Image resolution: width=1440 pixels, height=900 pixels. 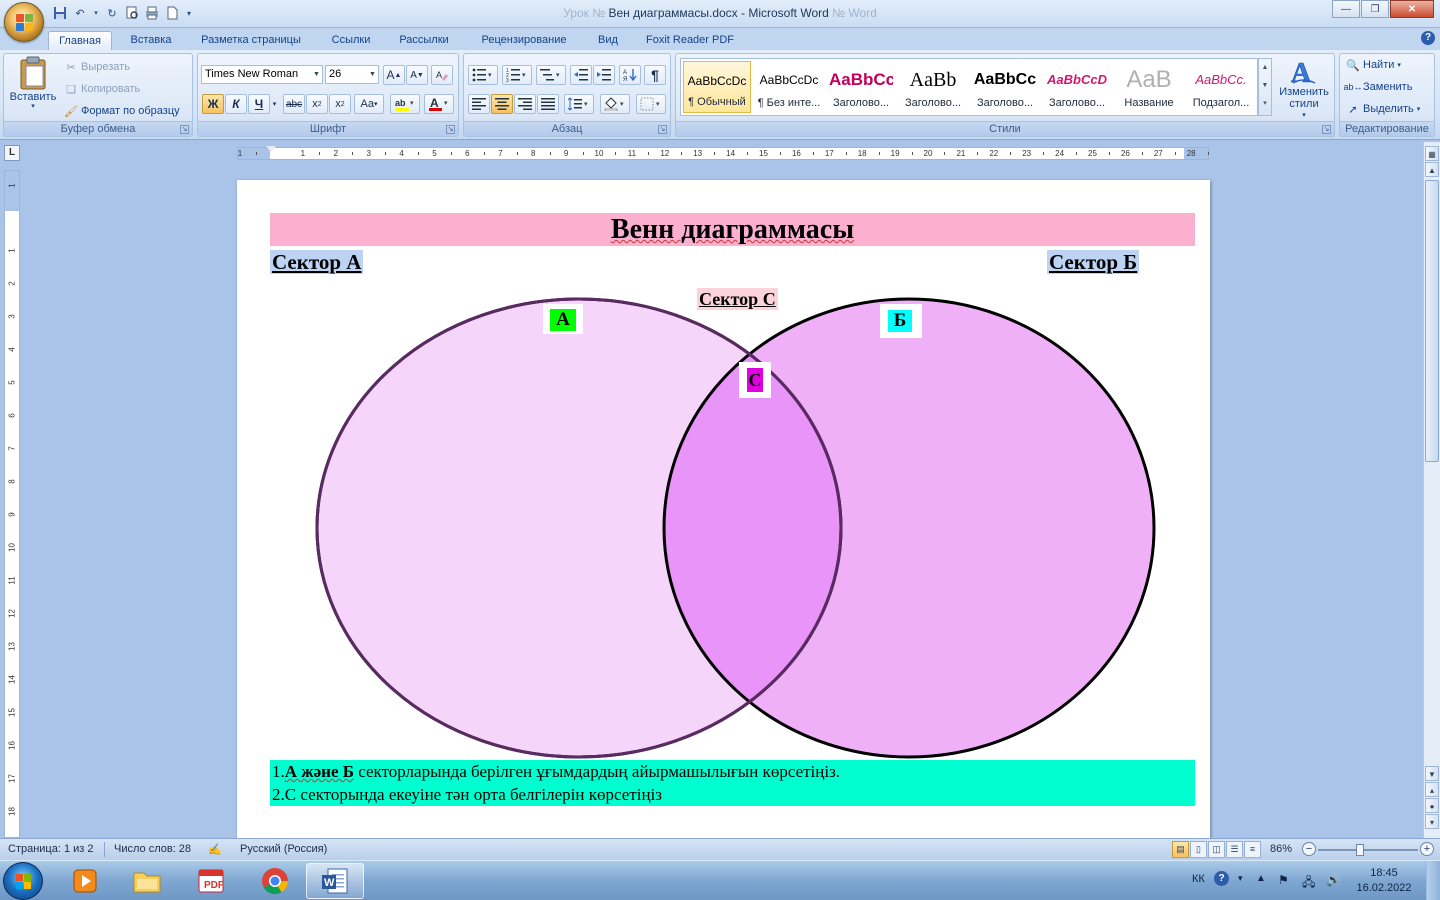 I want to click on strikethrough-button: abc, so click(x=294, y=104).